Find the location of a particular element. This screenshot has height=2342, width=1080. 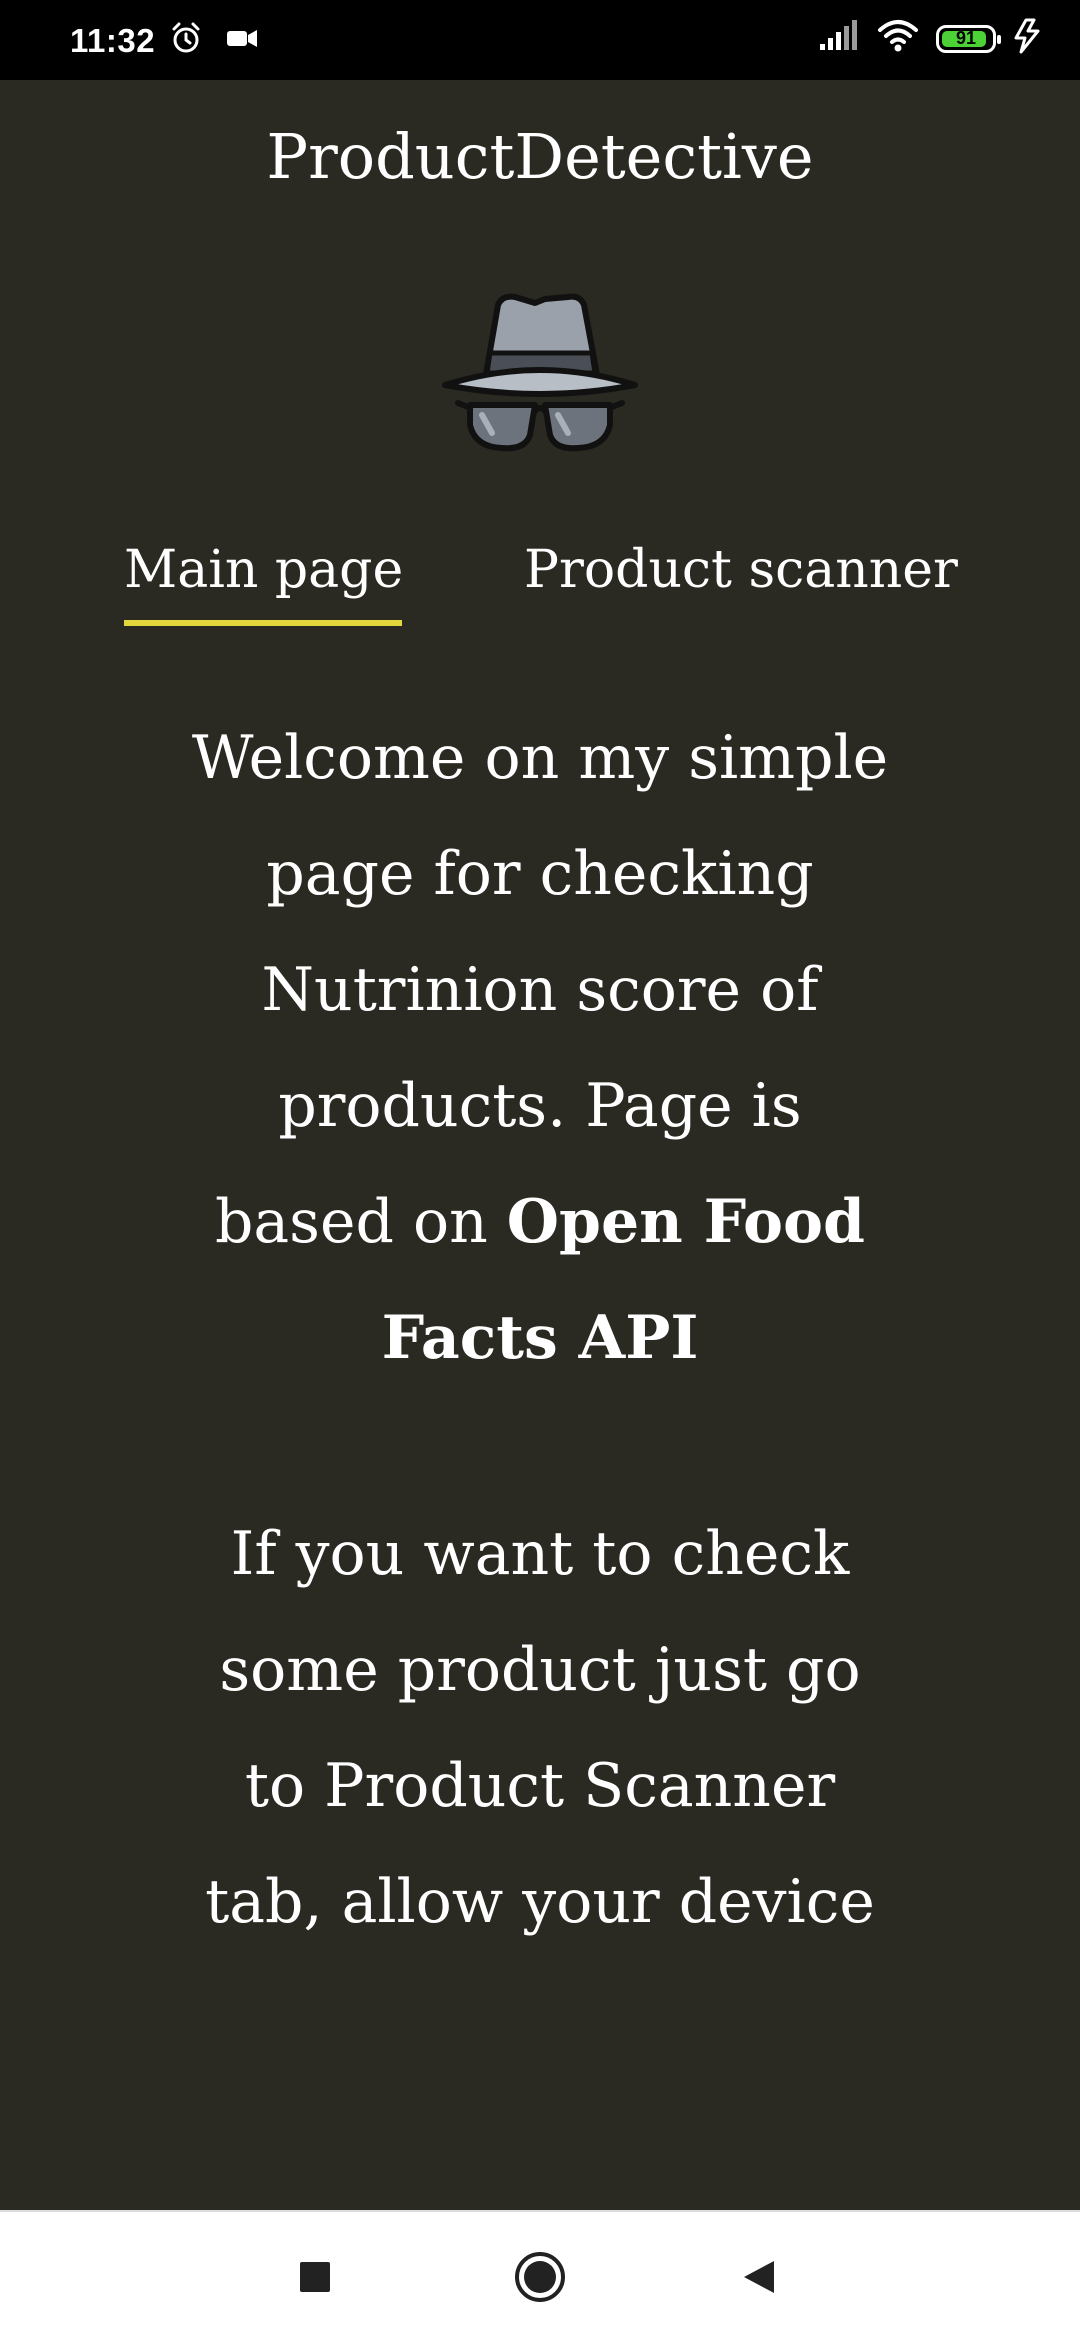

home-circle-icon is located at coordinates (540, 2277).